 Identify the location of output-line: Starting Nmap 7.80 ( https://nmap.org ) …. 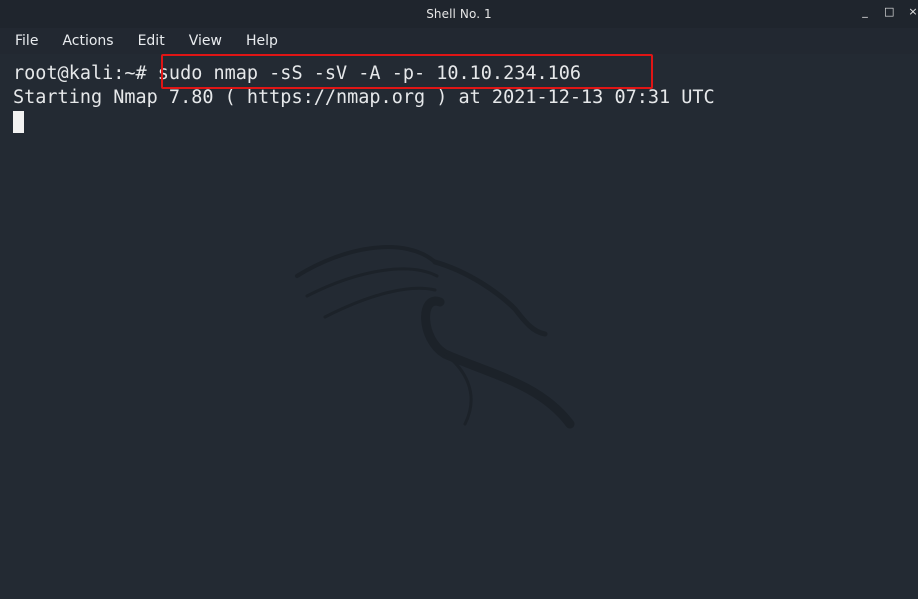
(364, 97).